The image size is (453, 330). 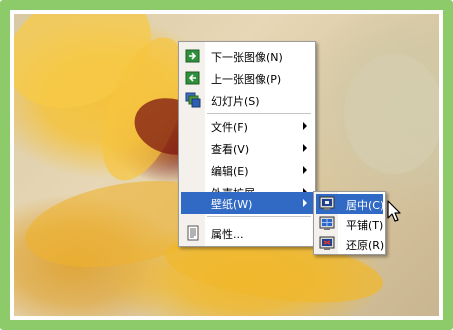 I want to click on wallpaper-submenu: 居中(C) 平铺(T) 还原(R), so click(x=349, y=223).